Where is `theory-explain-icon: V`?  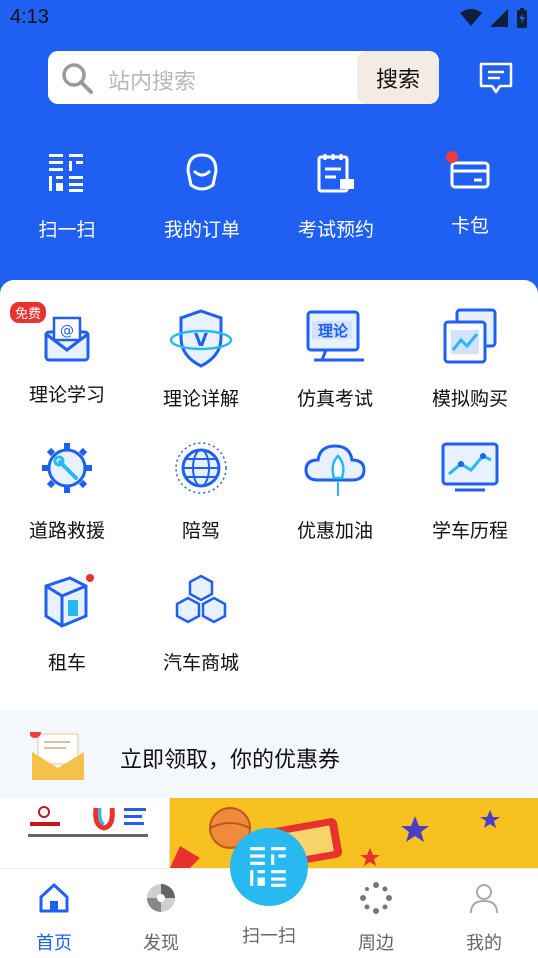 theory-explain-icon: V is located at coordinates (201, 338).